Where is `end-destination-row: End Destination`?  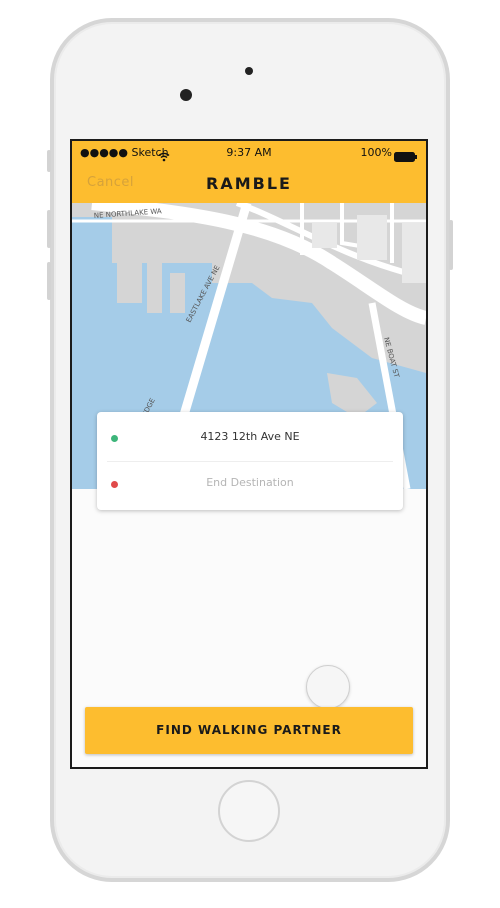 end-destination-row: End Destination is located at coordinates (250, 486).